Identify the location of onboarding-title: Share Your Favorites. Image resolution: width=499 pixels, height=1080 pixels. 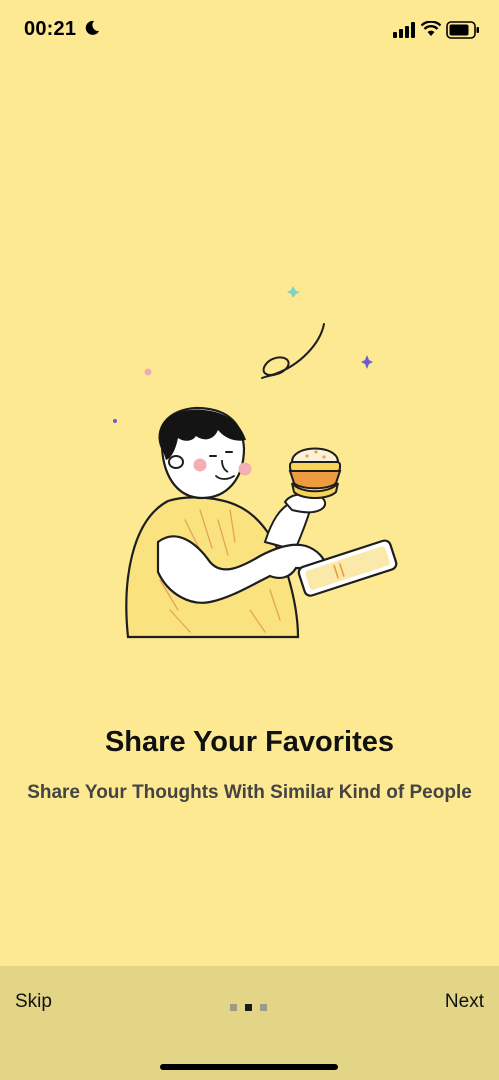
(249, 742).